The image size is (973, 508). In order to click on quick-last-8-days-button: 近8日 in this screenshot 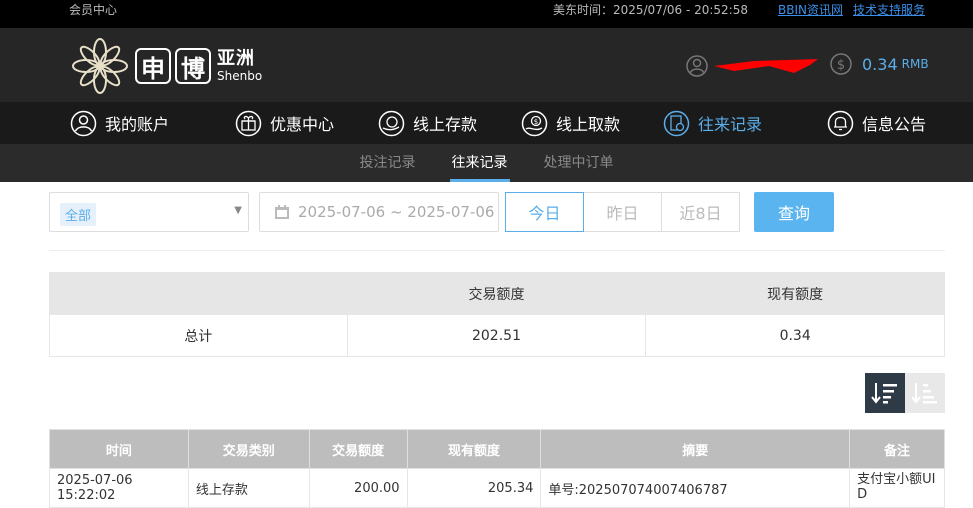, I will do `click(700, 212)`.